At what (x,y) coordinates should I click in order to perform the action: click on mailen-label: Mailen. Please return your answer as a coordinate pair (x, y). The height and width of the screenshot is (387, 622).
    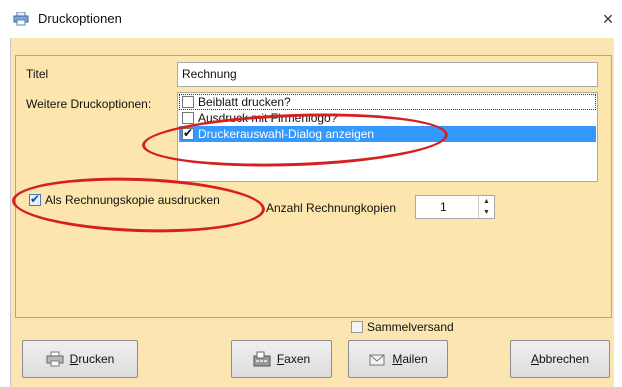
    Looking at the image, I should click on (410, 359).